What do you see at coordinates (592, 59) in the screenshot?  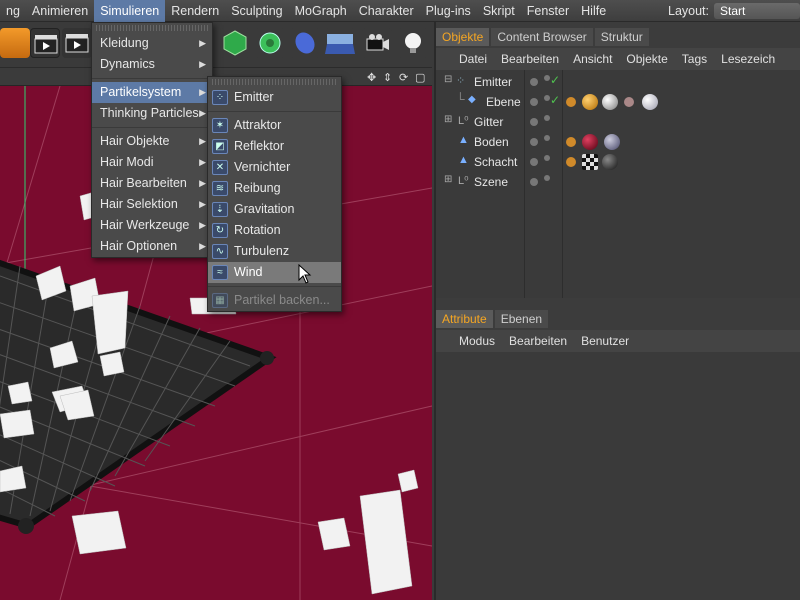 I see `objects-menu-ansicht: Ansicht` at bounding box center [592, 59].